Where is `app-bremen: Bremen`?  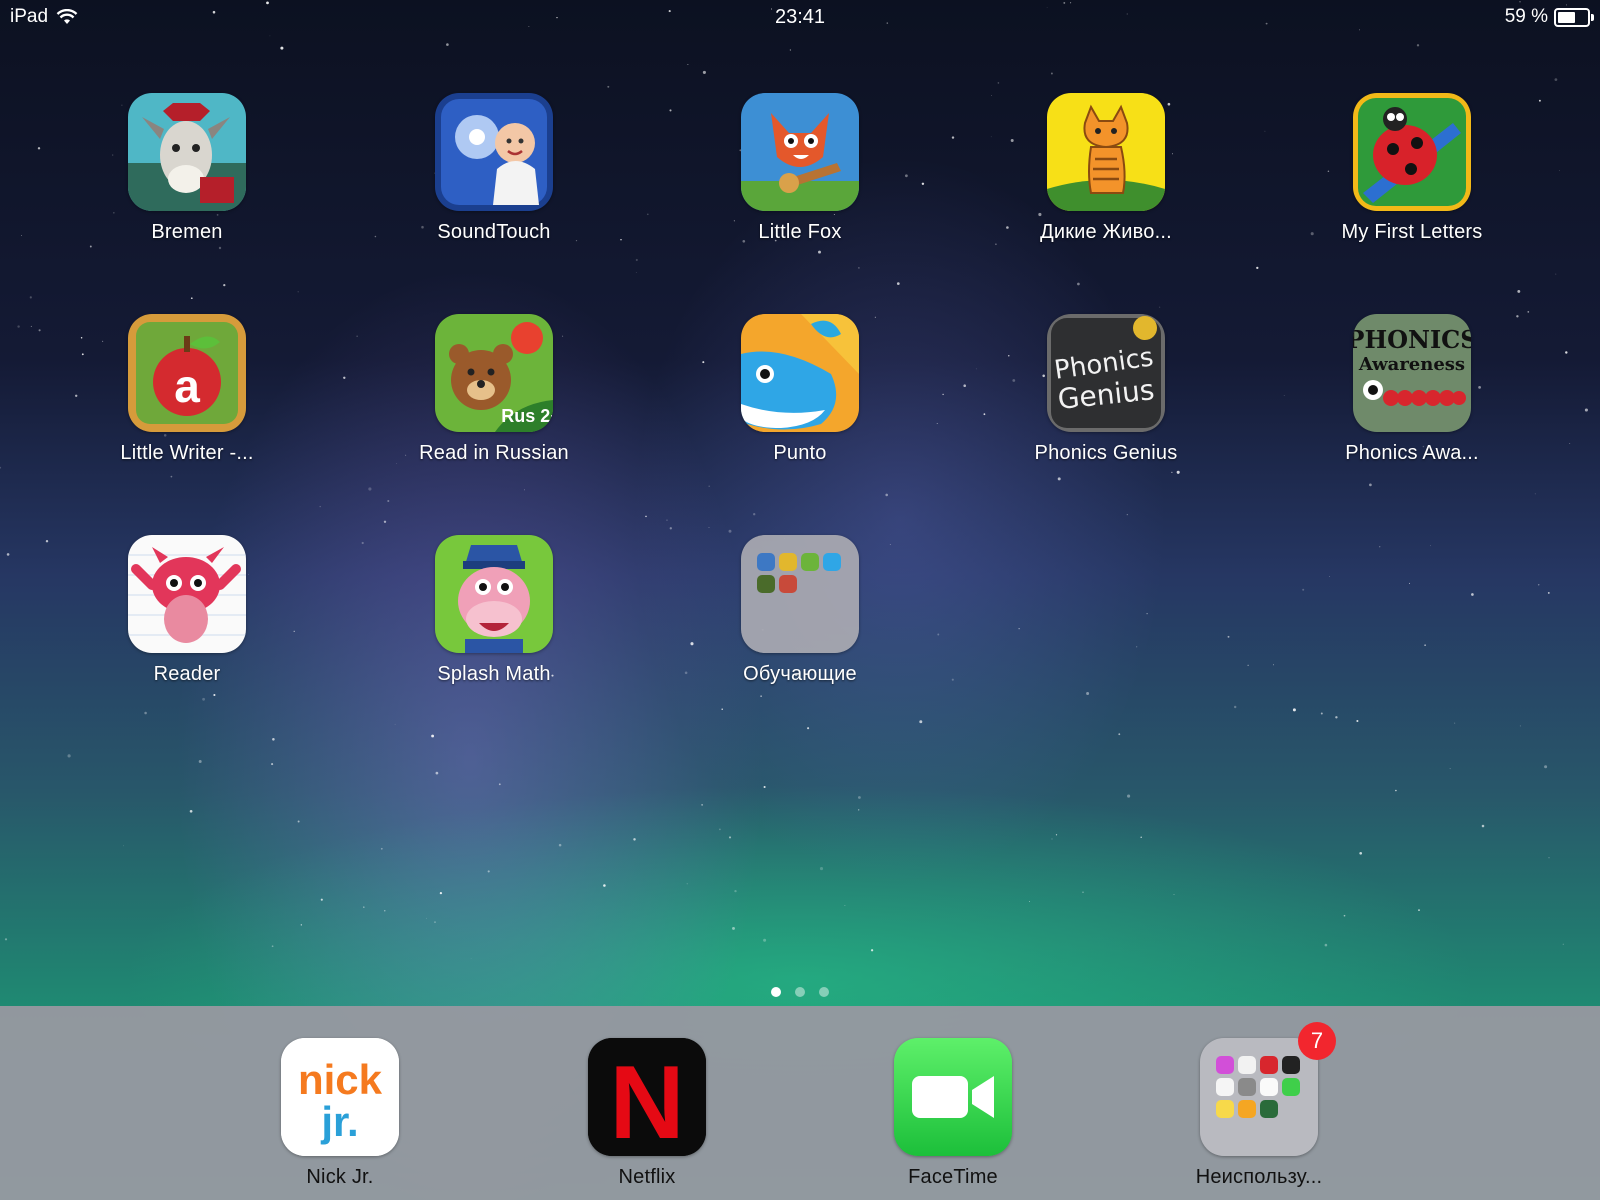
app-bremen: Bremen is located at coordinates (187, 168).